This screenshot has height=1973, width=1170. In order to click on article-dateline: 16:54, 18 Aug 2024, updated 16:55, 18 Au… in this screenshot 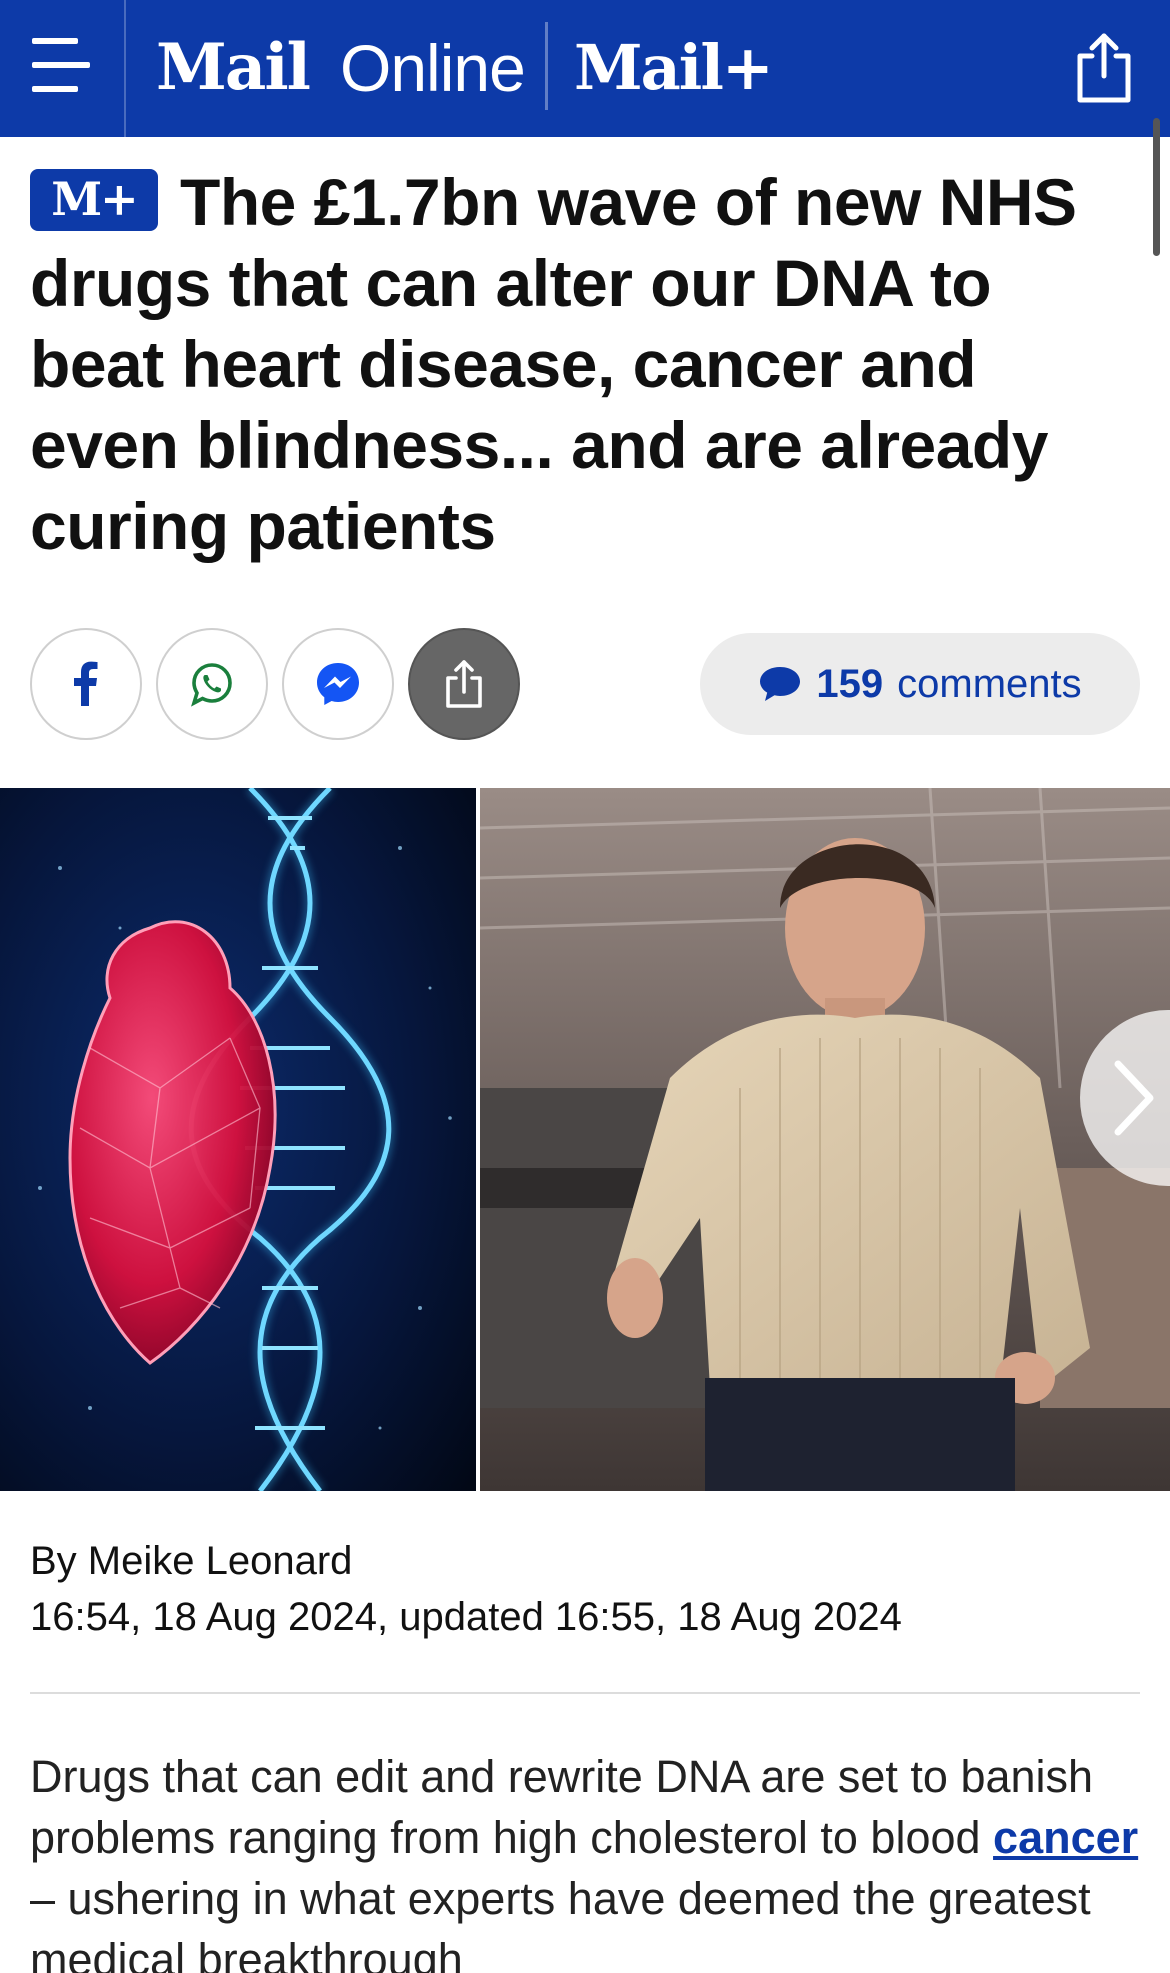, I will do `click(466, 1617)`.